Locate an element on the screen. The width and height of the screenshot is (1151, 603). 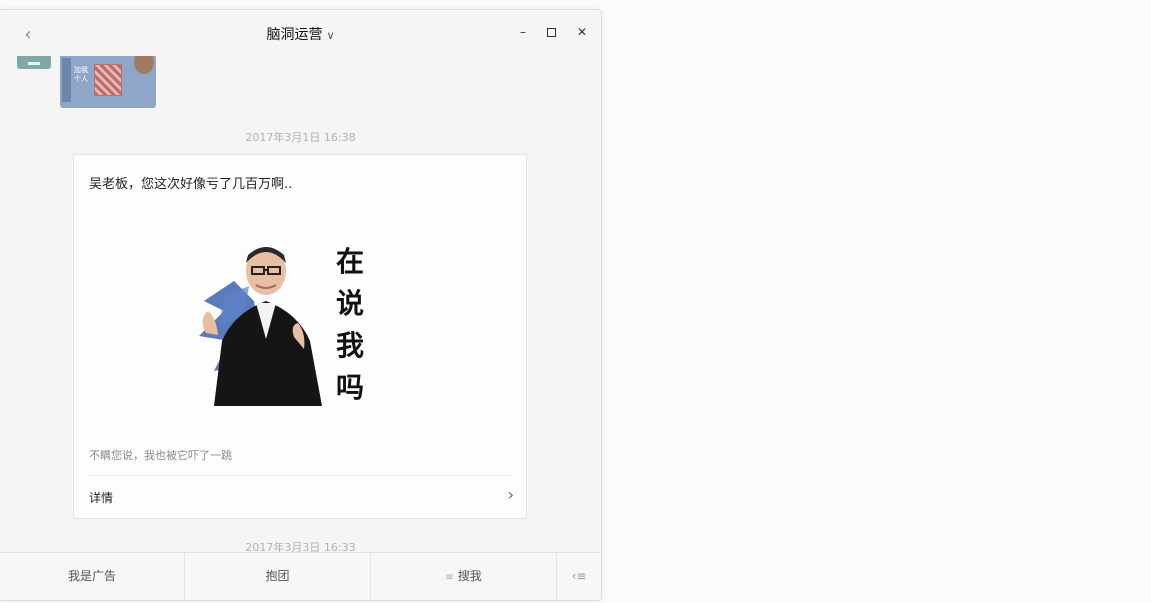
image-figure is located at coordinates (144, 65).